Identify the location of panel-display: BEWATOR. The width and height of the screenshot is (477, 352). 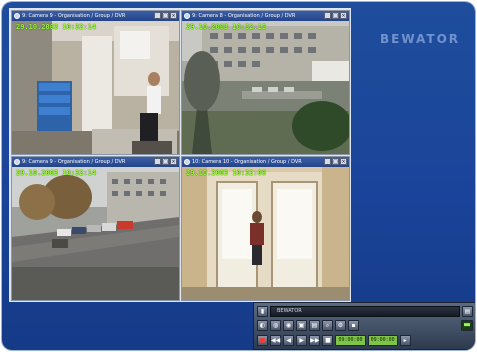
(365, 311).